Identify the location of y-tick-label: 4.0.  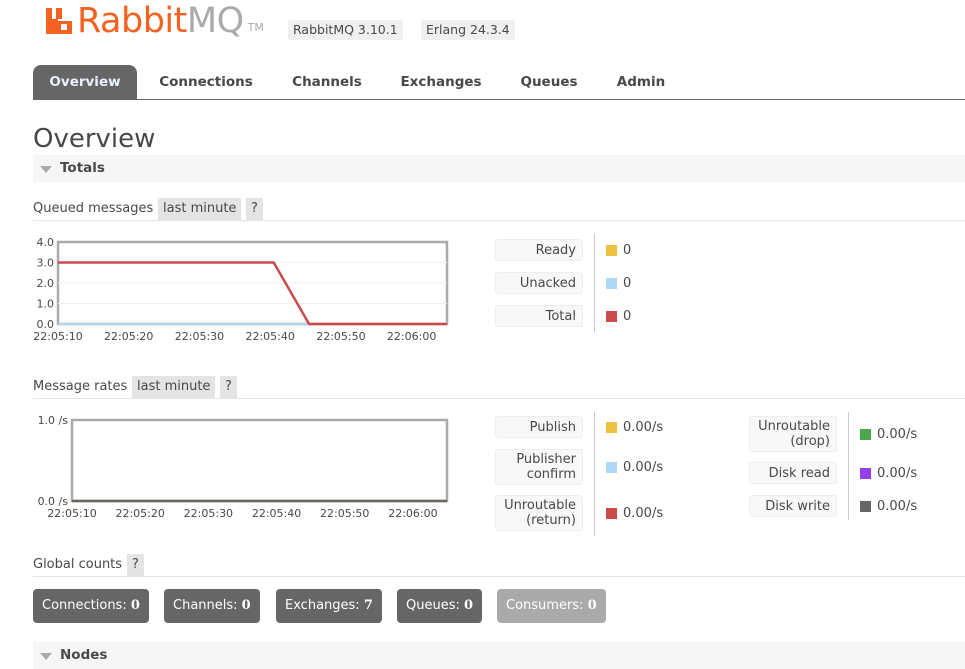
(46, 242).